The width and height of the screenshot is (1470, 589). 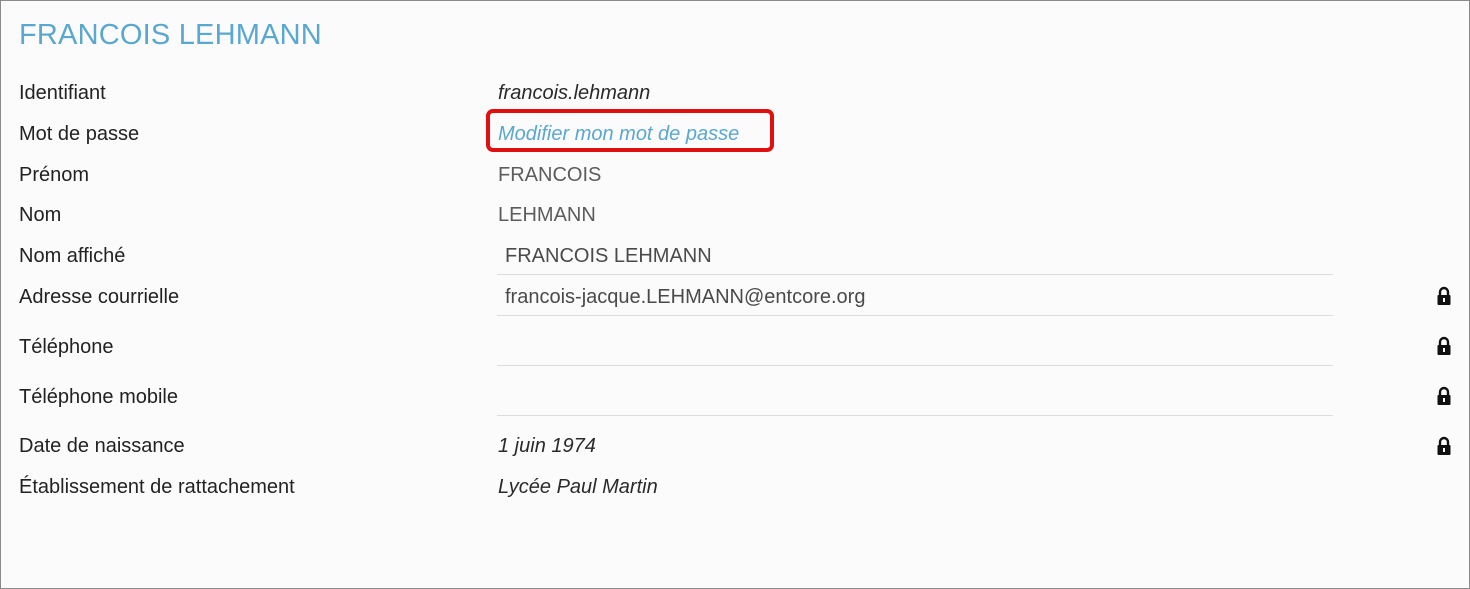 What do you see at coordinates (102, 446) in the screenshot?
I see `label-naissance: Date de naissance` at bounding box center [102, 446].